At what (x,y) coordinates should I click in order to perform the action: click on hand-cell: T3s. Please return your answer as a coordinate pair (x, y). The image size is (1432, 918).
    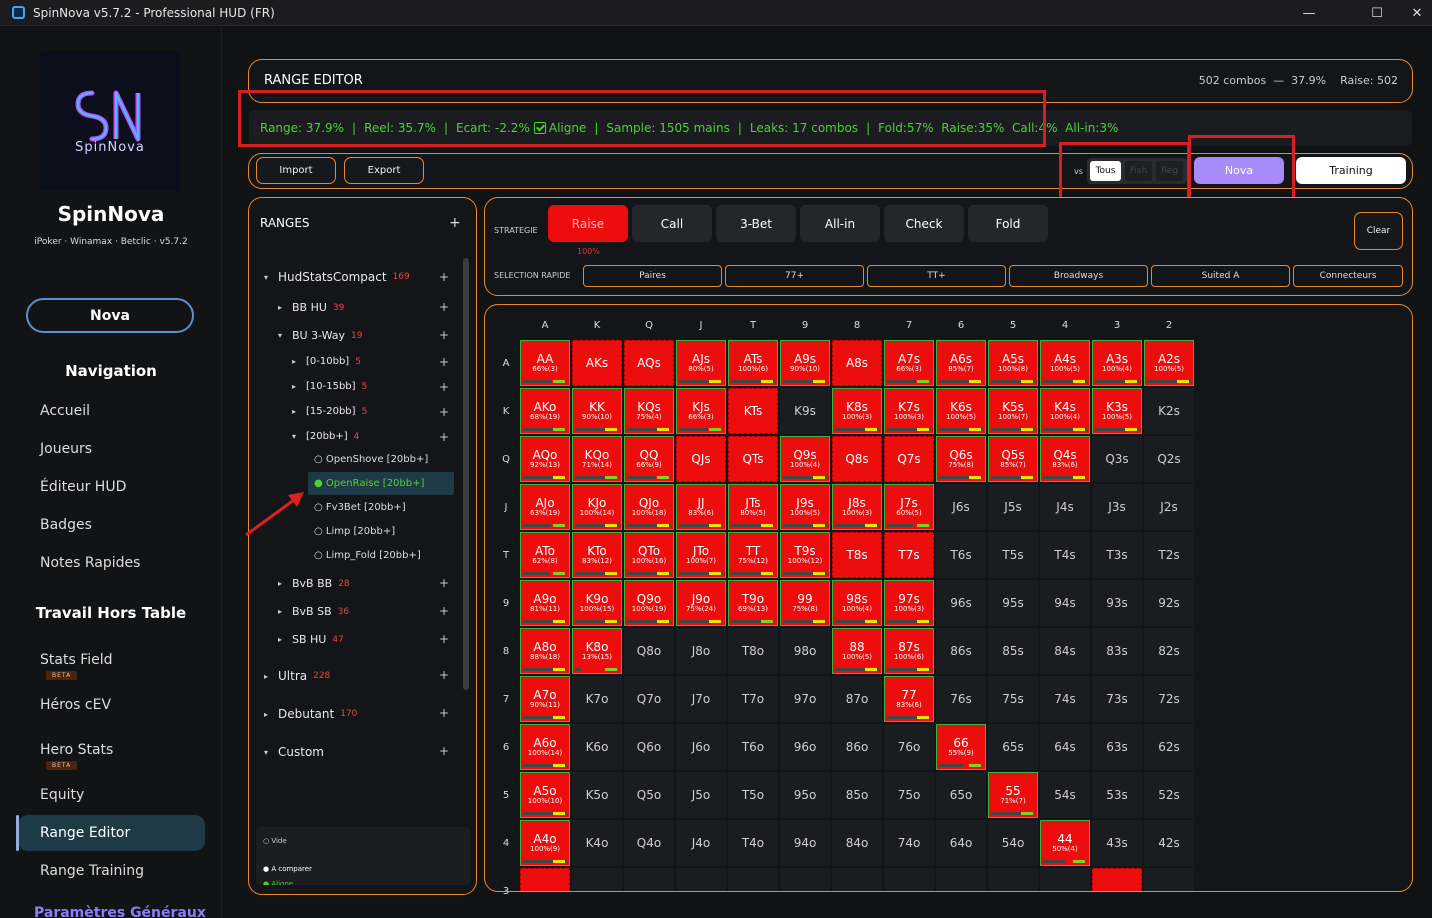
    Looking at the image, I should click on (1117, 555).